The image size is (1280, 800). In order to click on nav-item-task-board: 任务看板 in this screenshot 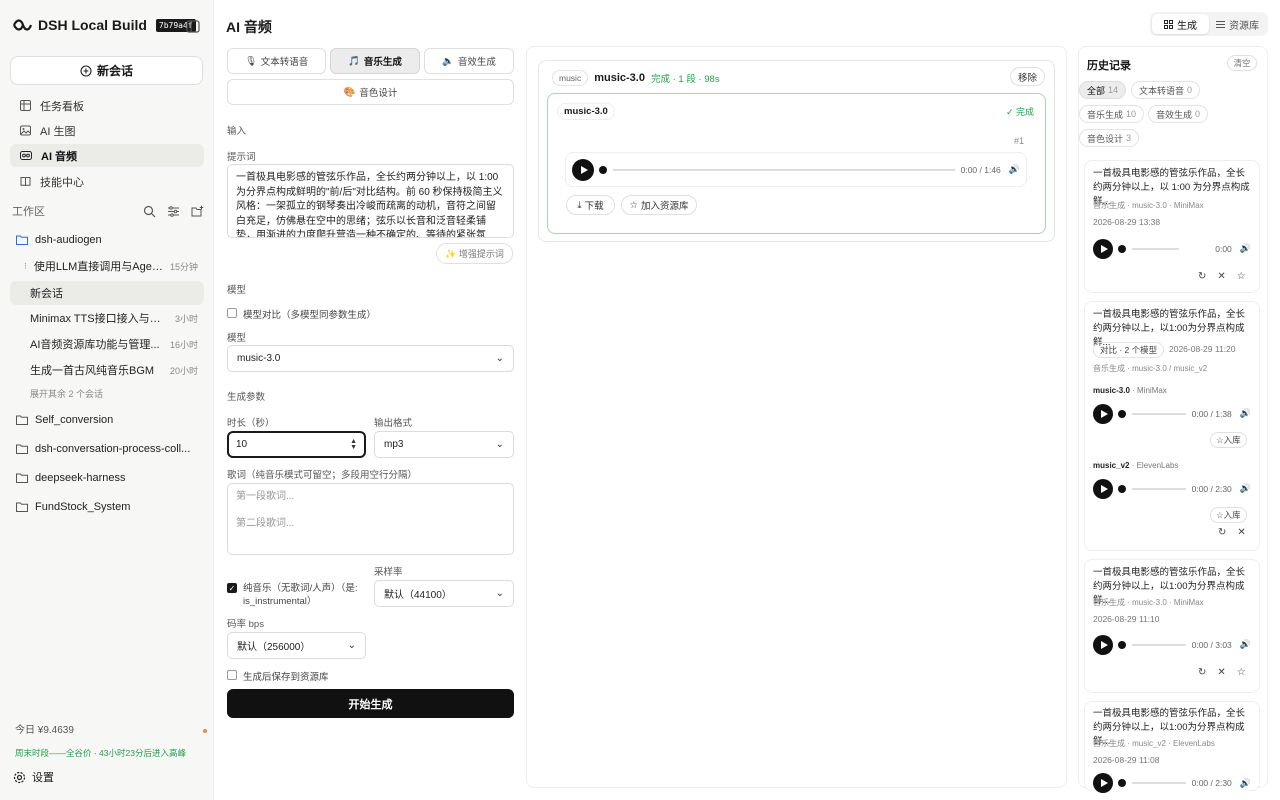, I will do `click(107, 105)`.